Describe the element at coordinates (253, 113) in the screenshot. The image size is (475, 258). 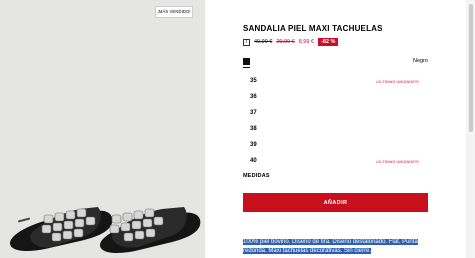
I see `size-label: 37` at that location.